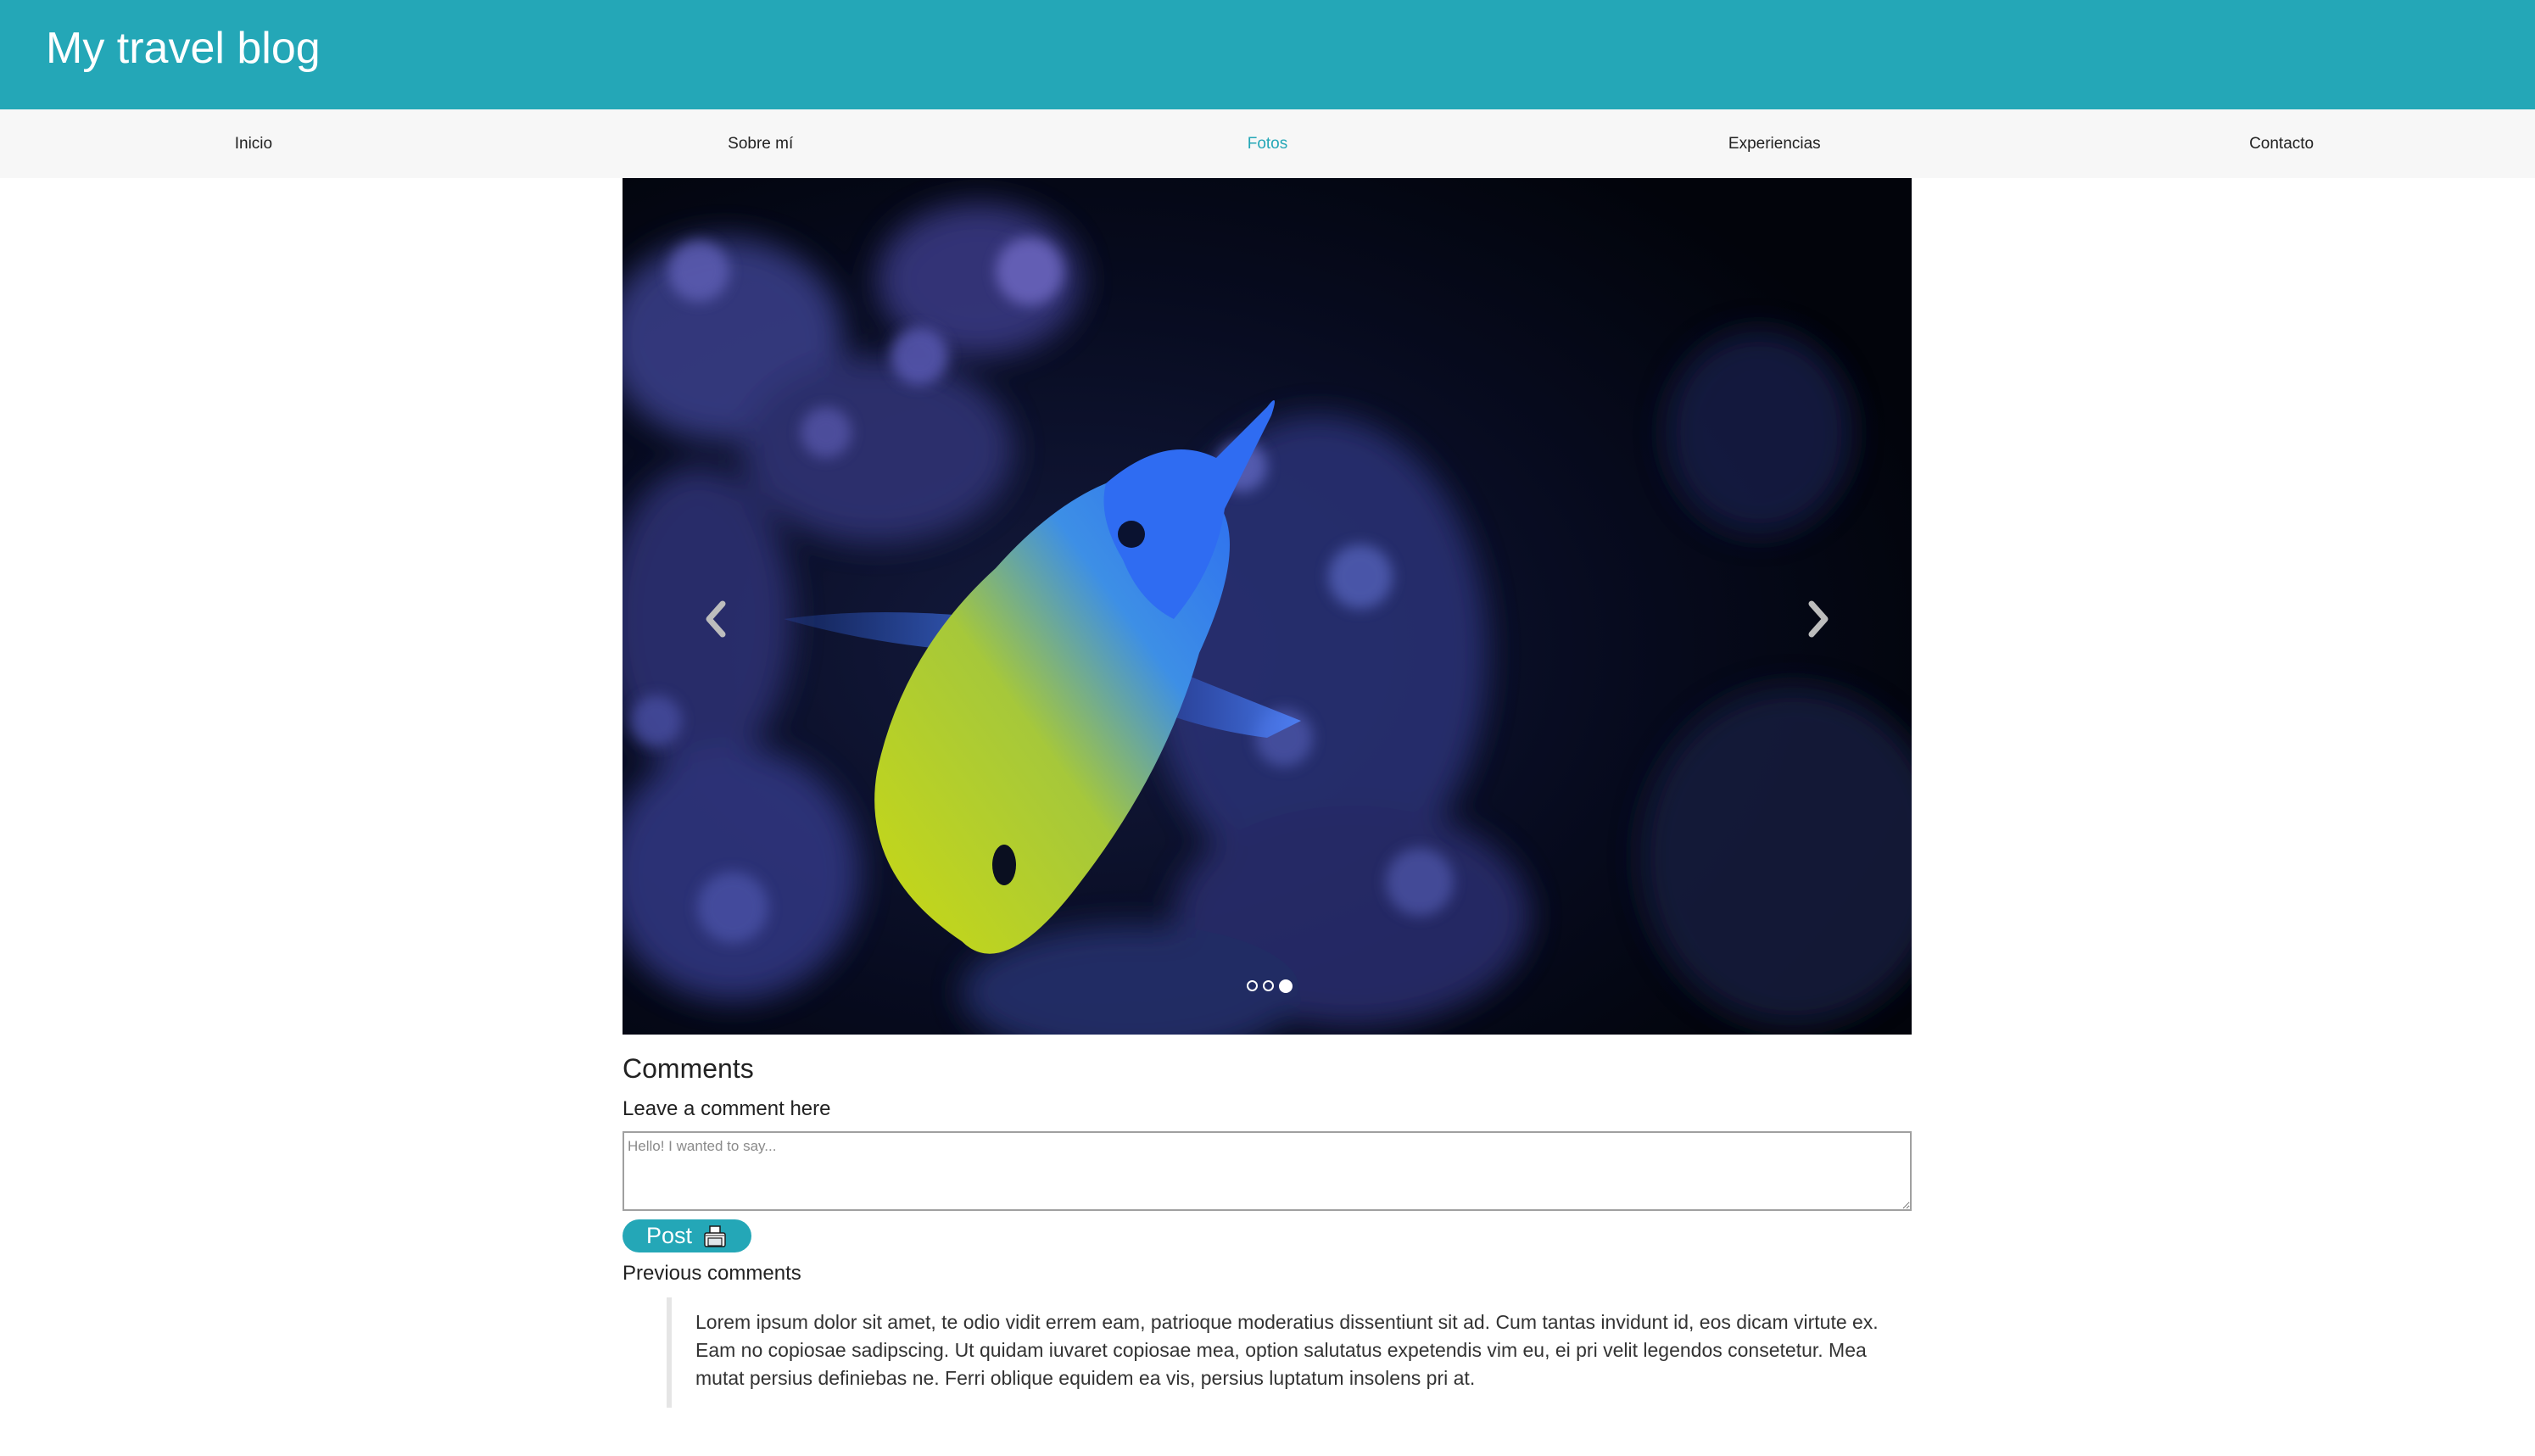 The width and height of the screenshot is (2535, 1456). I want to click on site-header: My travel blog, so click(1267, 54).